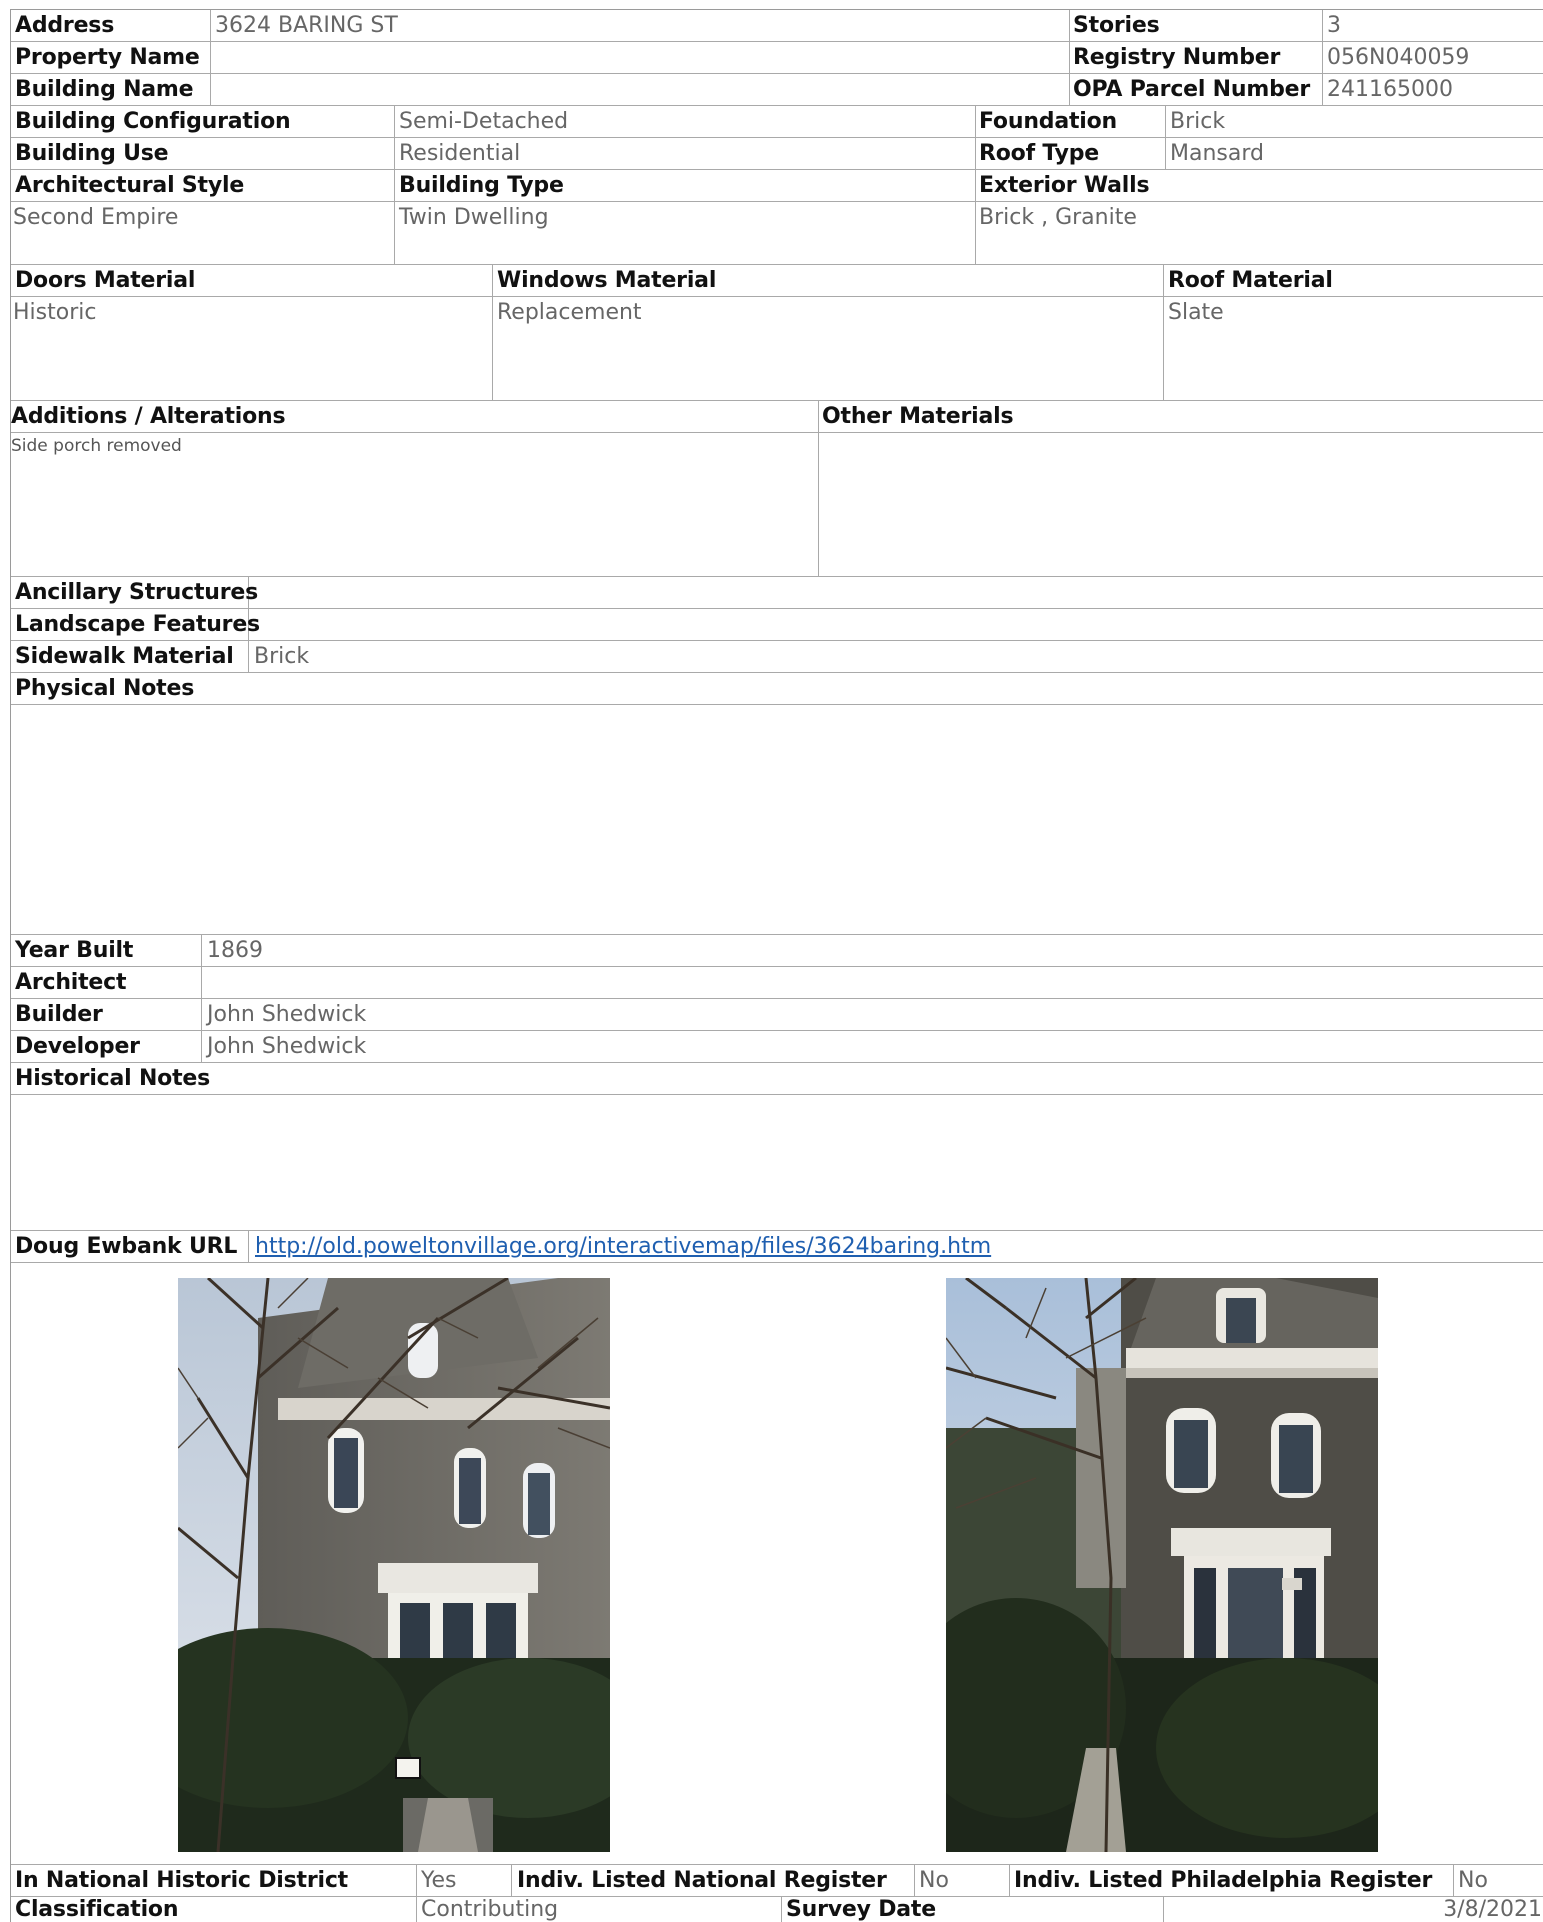 This screenshot has height=1922, width=1543. What do you see at coordinates (113, 1078) in the screenshot?
I see `historical-notes-label: Historical Notes` at bounding box center [113, 1078].